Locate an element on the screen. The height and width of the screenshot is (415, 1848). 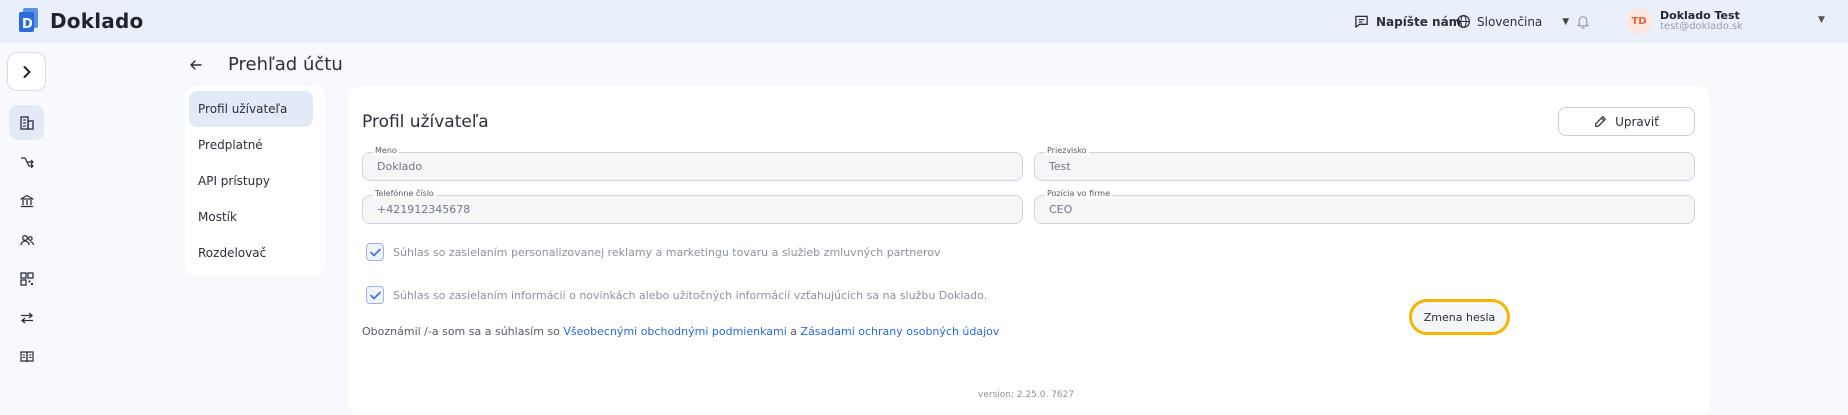
users-icon is located at coordinates (26, 239).